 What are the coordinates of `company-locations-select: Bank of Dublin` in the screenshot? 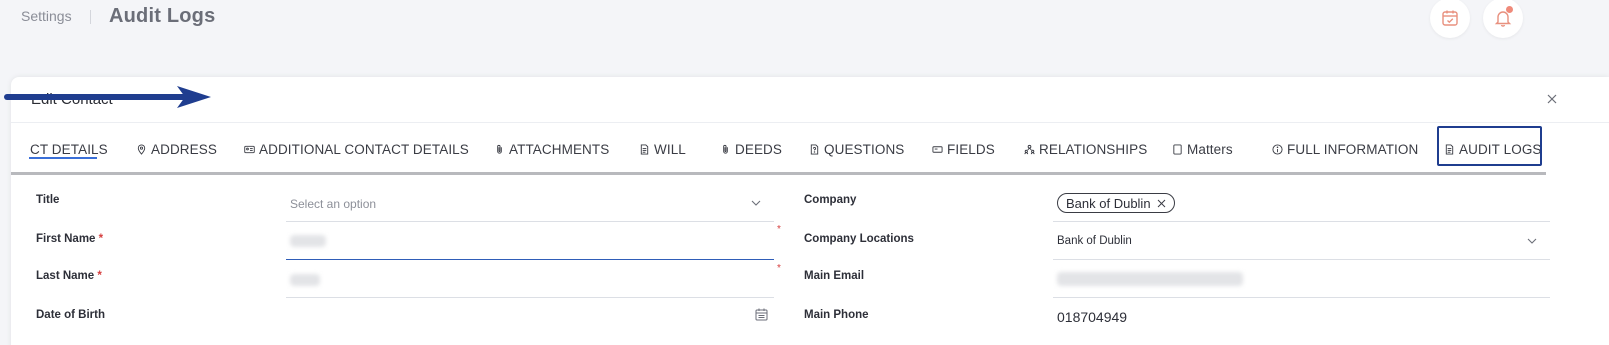 It's located at (1301, 241).